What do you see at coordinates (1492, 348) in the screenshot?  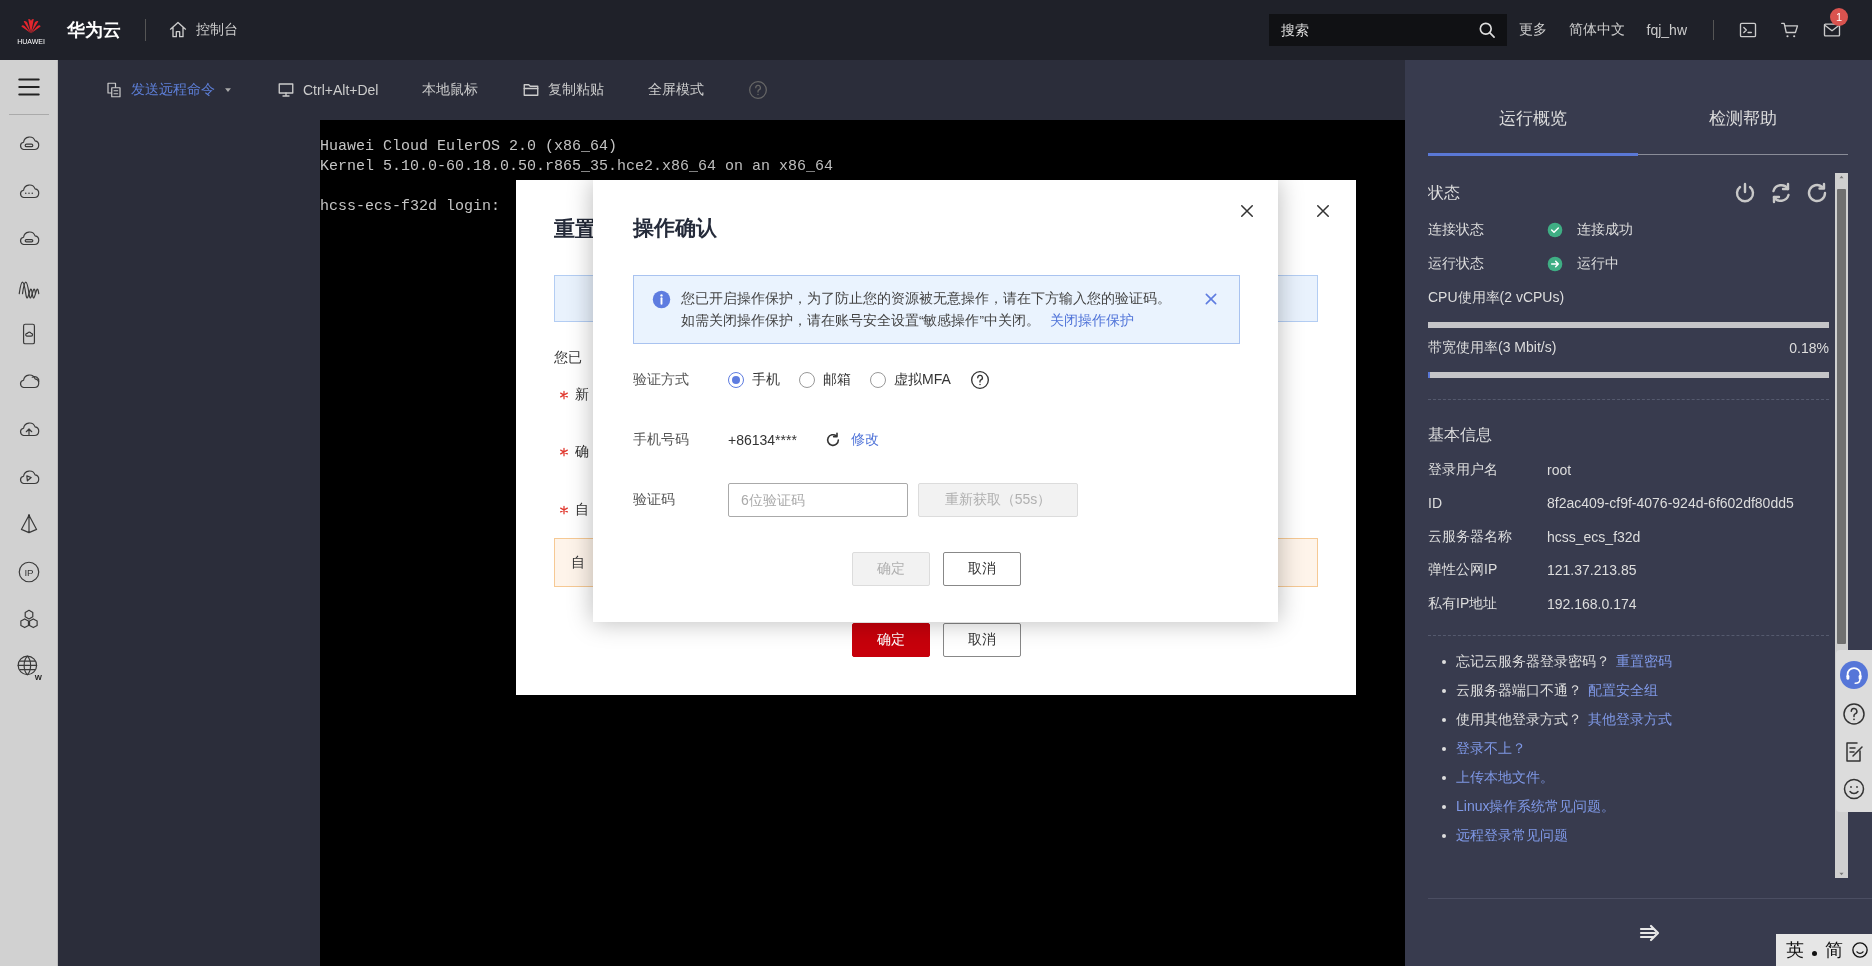 I see `meter-label: 带宽使用率(3 Mbit/s)` at bounding box center [1492, 348].